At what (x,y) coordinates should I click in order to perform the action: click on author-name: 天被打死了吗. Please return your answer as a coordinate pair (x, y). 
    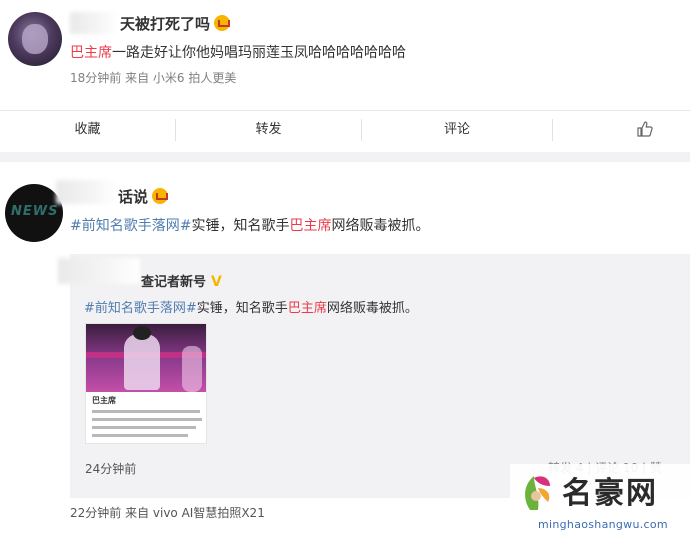
    Looking at the image, I should click on (175, 23).